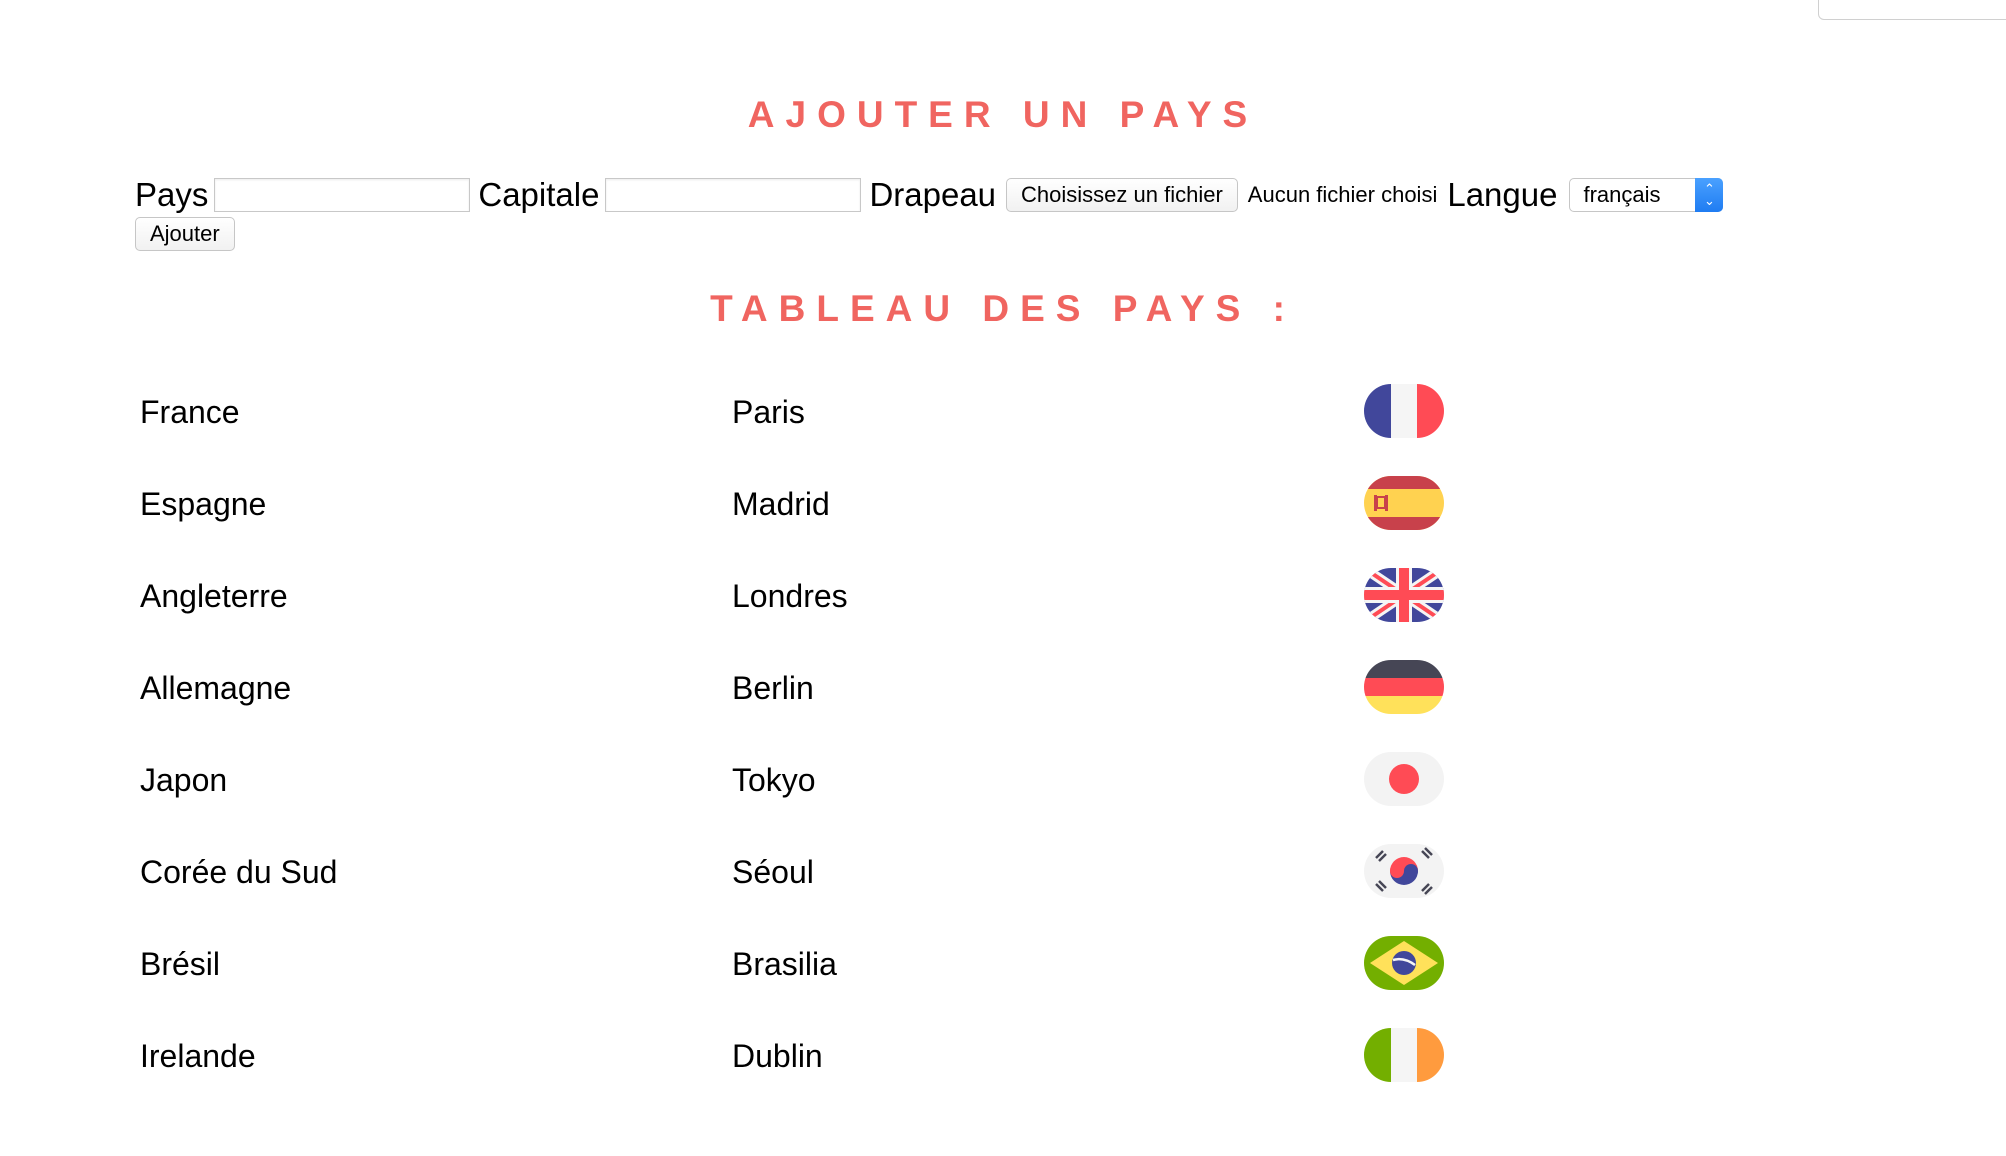 Image resolution: width=2006 pixels, height=1156 pixels. I want to click on countries-table-heading: TABLEAU DES PAYS :, so click(1003, 308).